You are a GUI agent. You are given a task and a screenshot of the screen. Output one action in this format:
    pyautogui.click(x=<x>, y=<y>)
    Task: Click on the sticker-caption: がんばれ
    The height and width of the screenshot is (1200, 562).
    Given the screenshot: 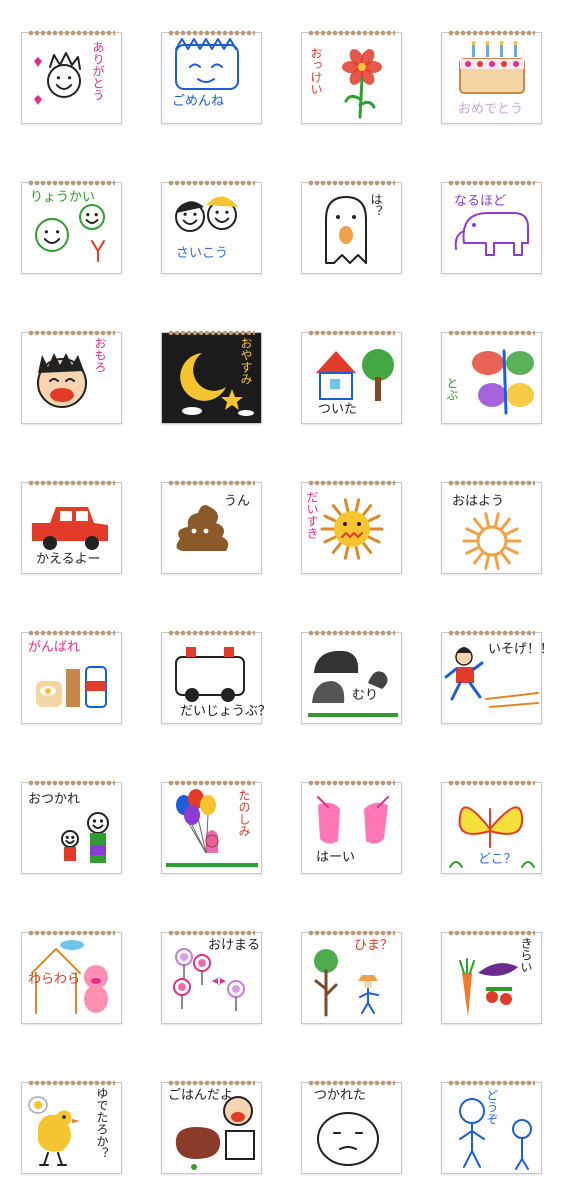 What is the action you would take?
    pyautogui.click(x=54, y=647)
    